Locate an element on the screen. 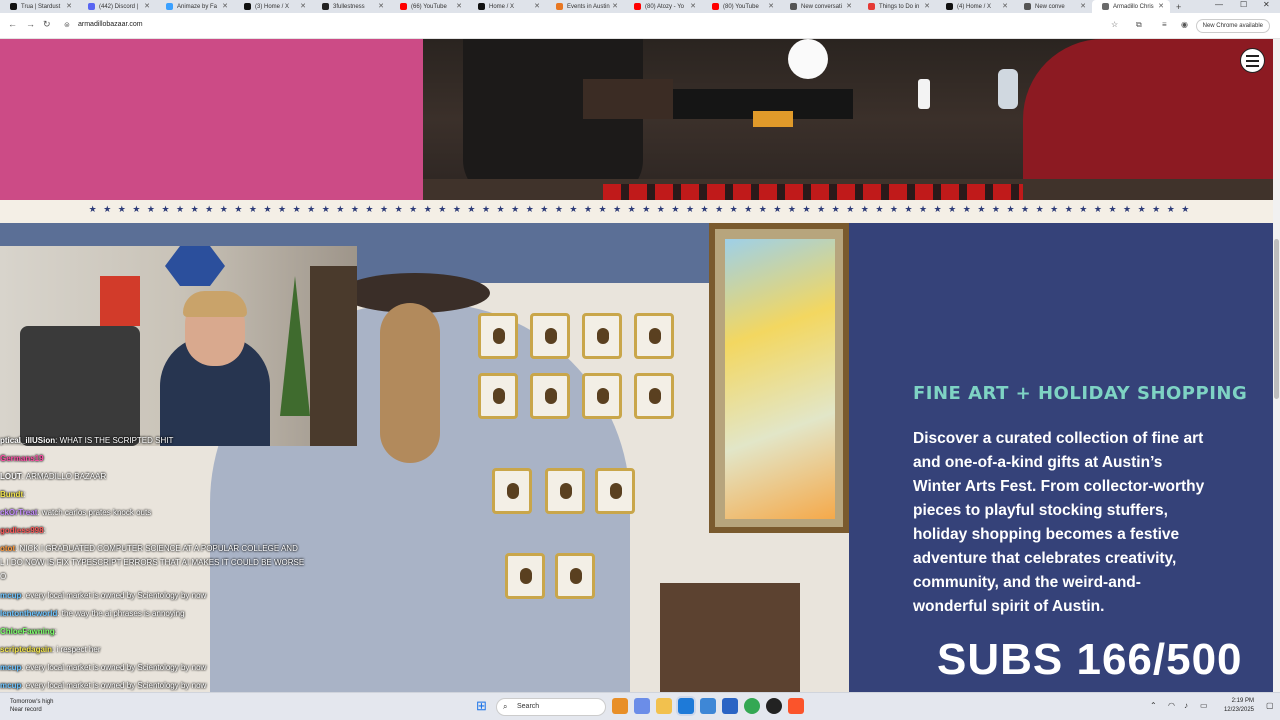  chat-username: godless998 is located at coordinates (22, 530).